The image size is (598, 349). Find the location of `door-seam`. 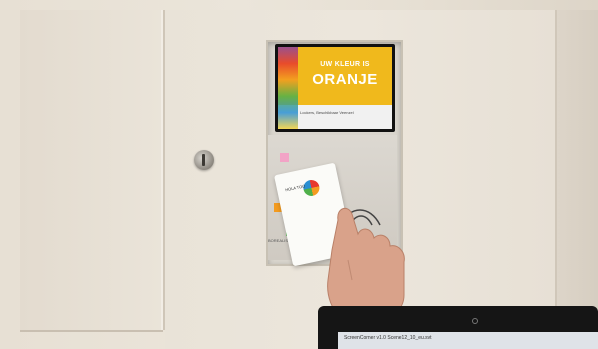

door-seam is located at coordinates (91, 331).